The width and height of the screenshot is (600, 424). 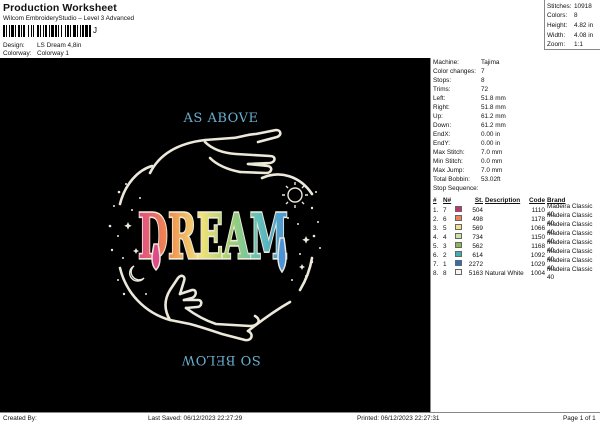 What do you see at coordinates (436, 264) in the screenshot?
I see `seq-num: 7.` at bounding box center [436, 264].